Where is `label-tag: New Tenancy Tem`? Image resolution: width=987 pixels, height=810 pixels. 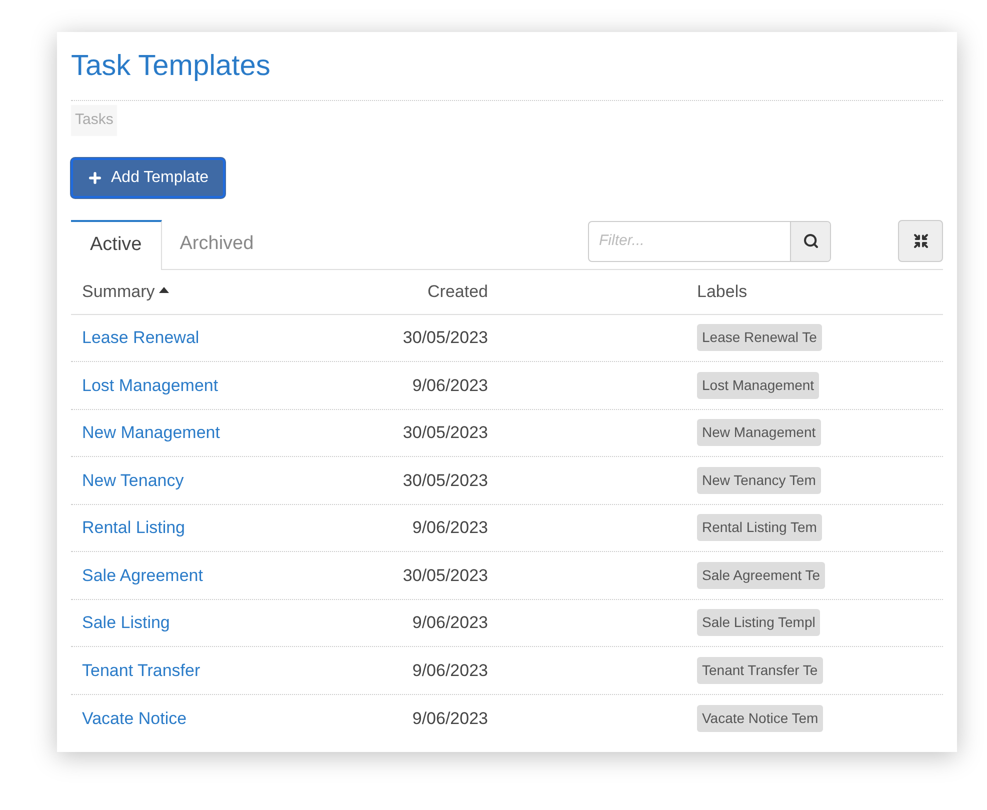
label-tag: New Tenancy Tem is located at coordinates (759, 480).